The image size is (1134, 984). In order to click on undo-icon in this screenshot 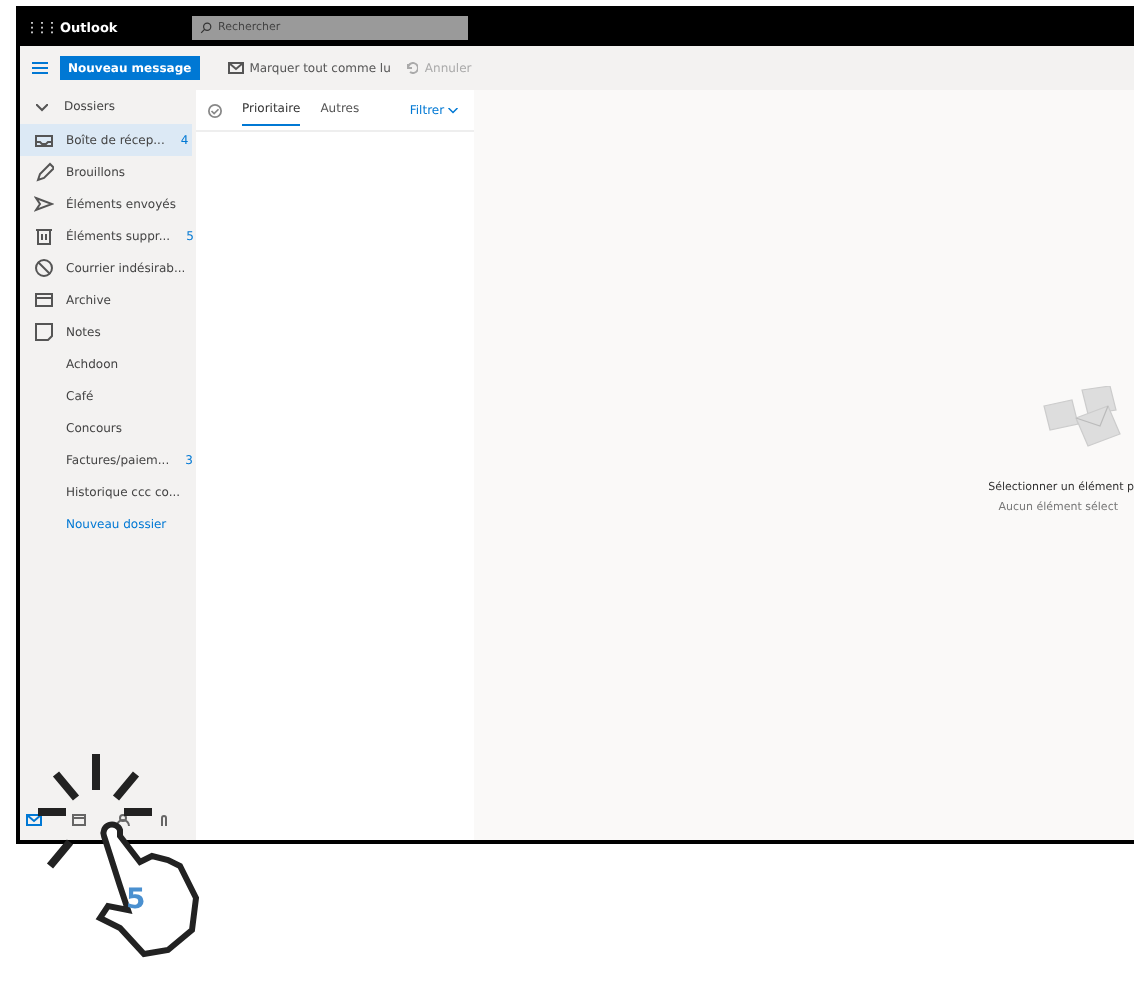, I will do `click(412, 68)`.